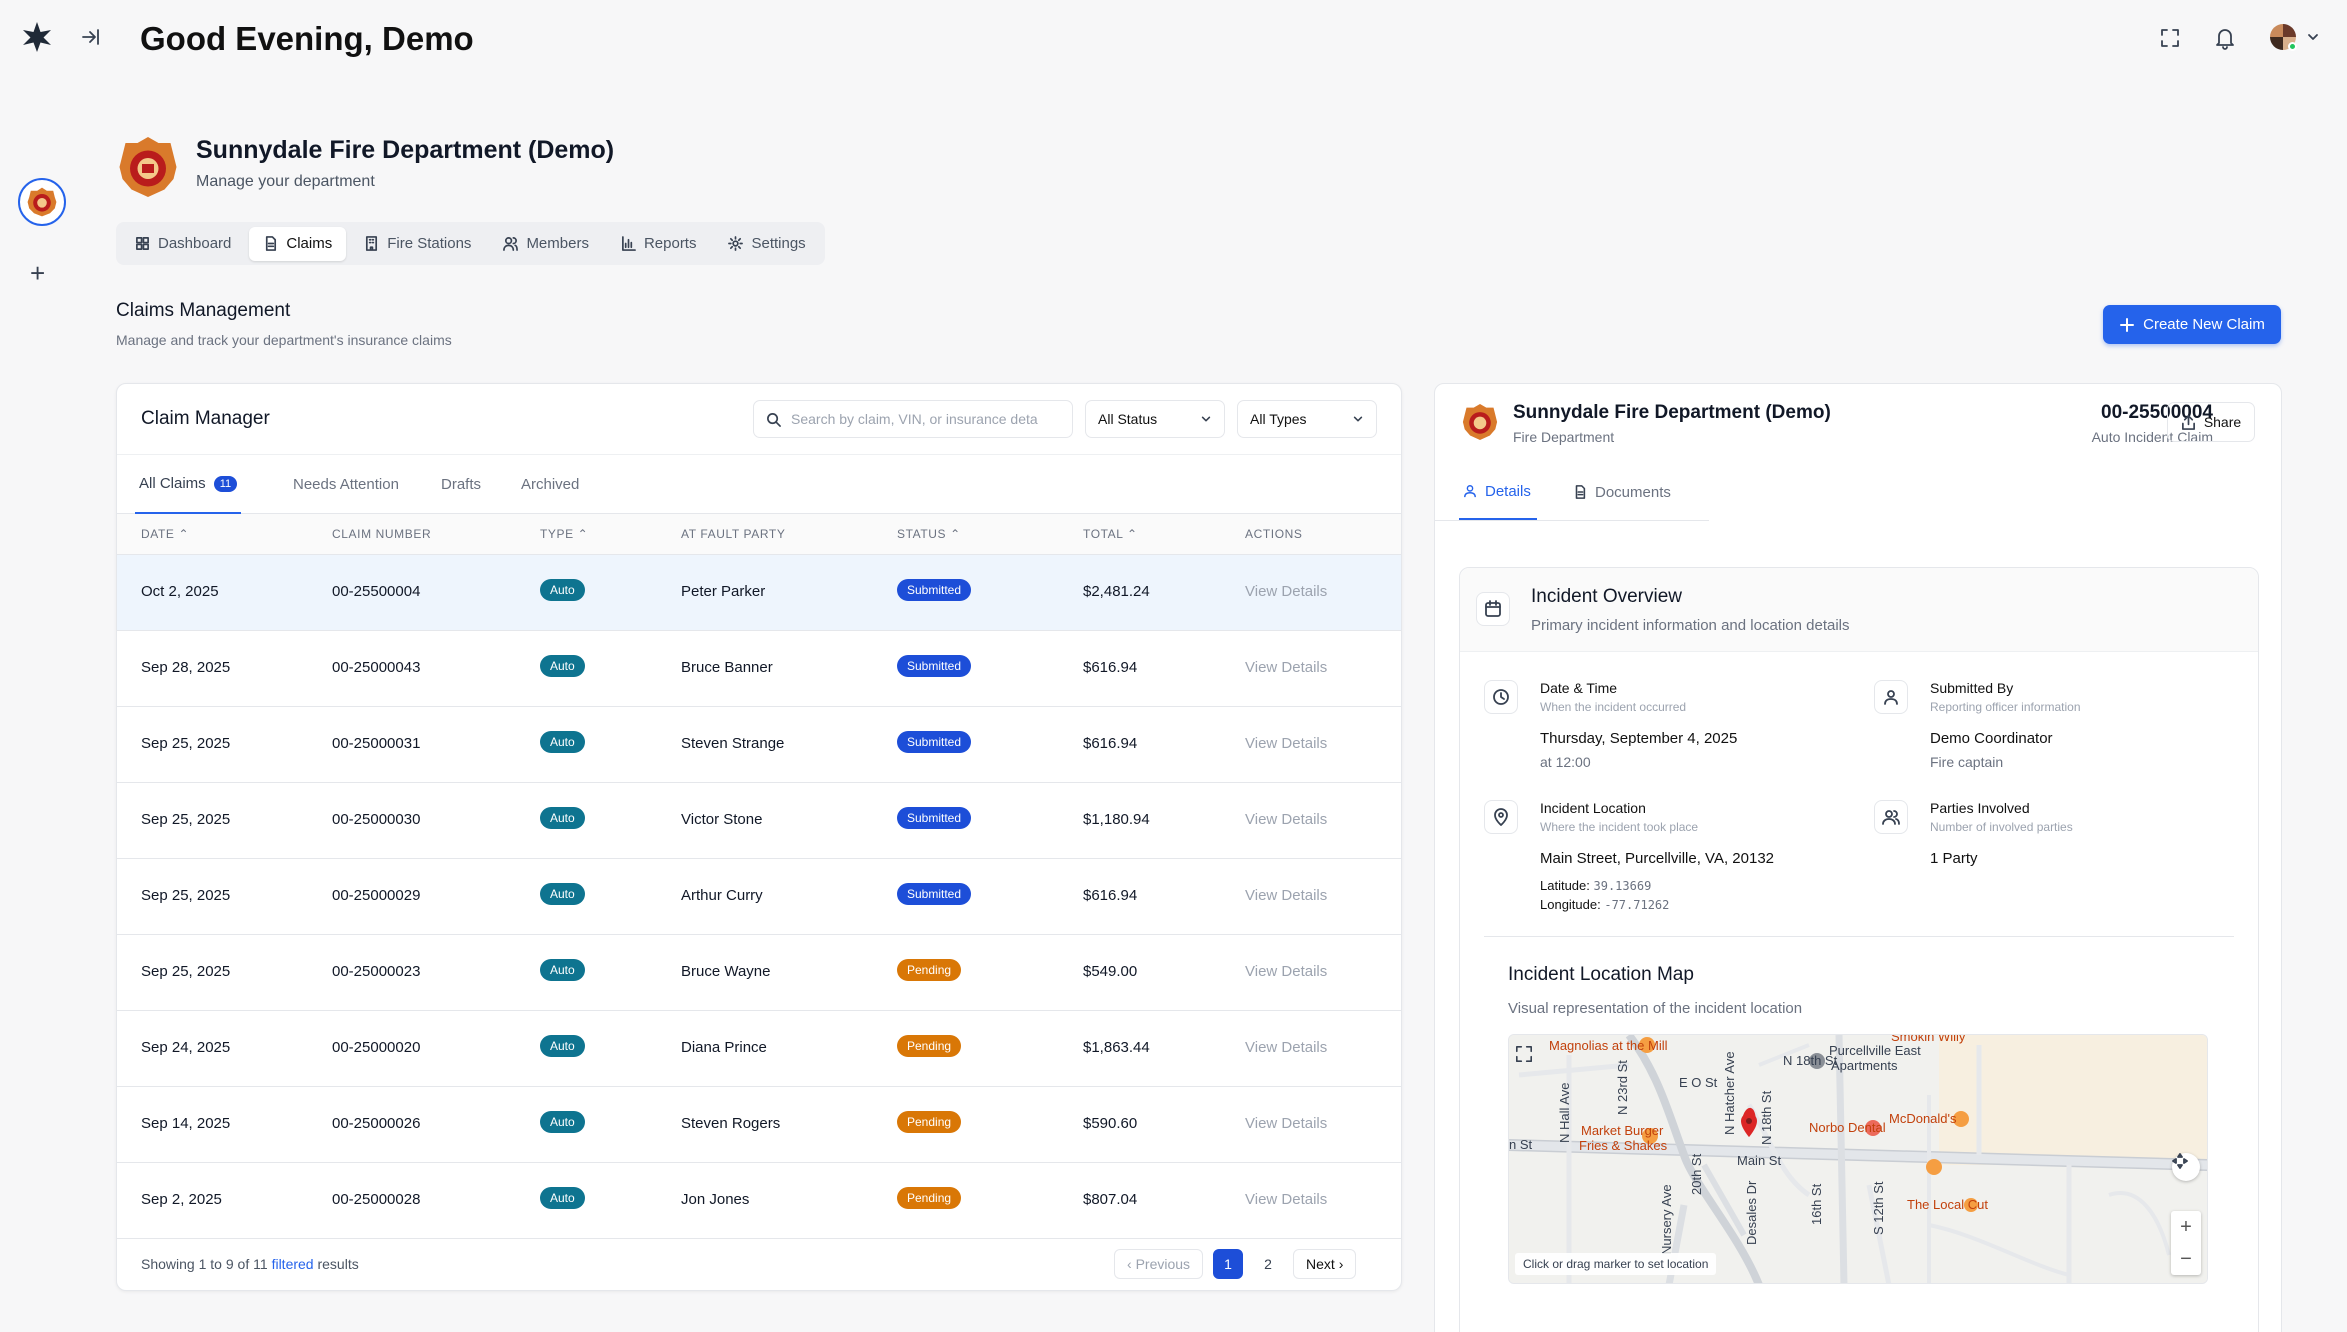  What do you see at coordinates (1530, 1060) in the screenshot?
I see `map-fullscreen-icon` at bounding box center [1530, 1060].